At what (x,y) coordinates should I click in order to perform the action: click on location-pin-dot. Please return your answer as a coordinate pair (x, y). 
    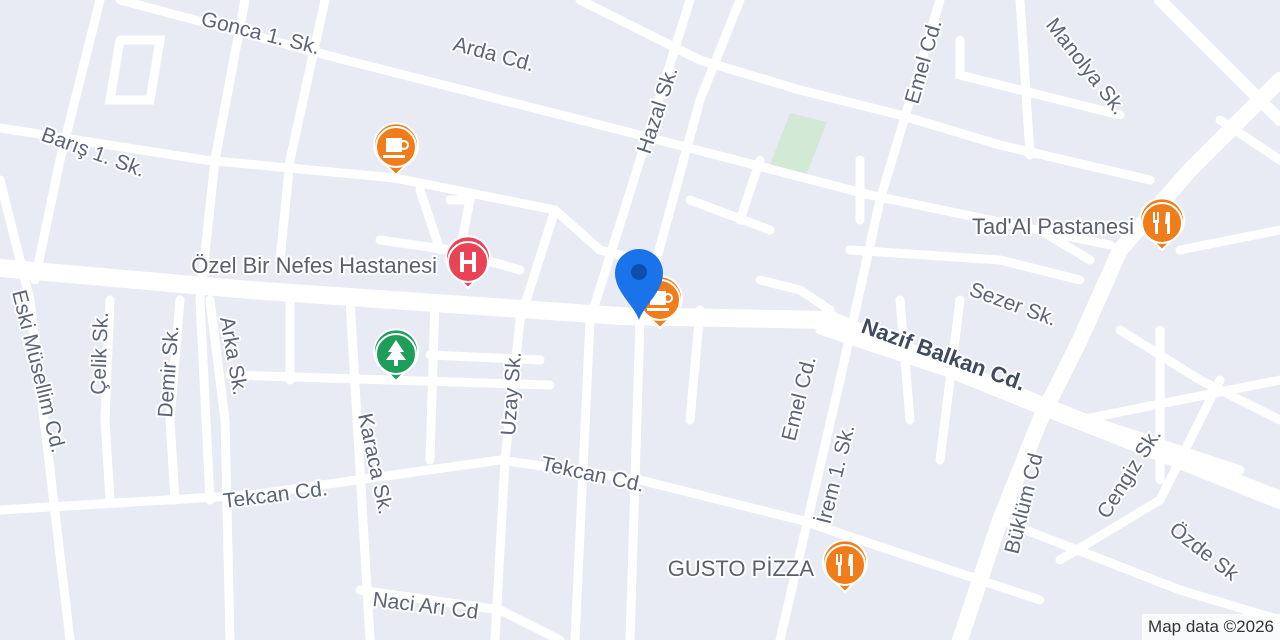
    Looking at the image, I should click on (639, 272).